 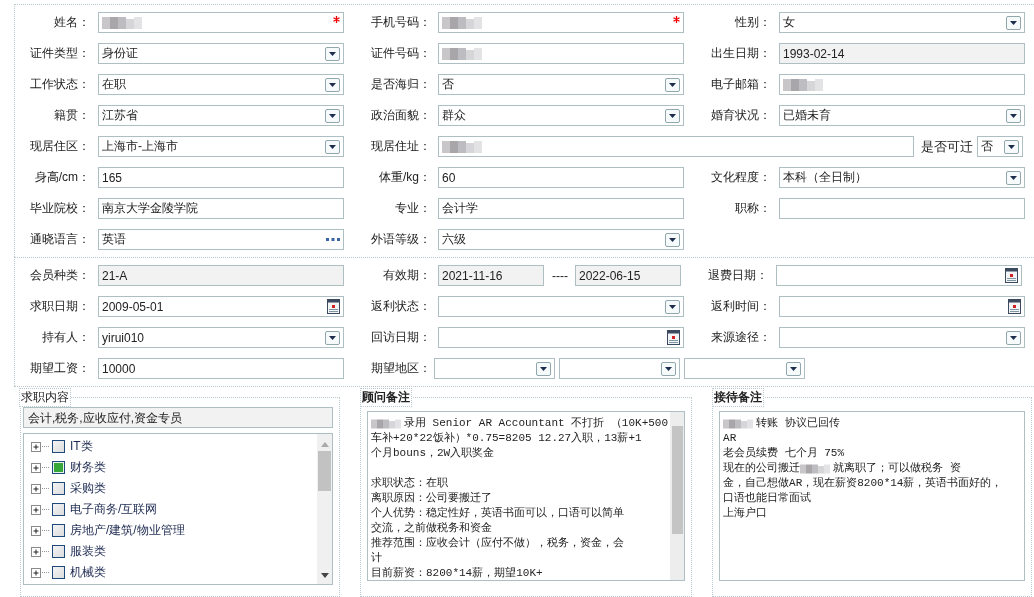 What do you see at coordinates (561, 239) in the screenshot?
I see `dropdown-field: 六级` at bounding box center [561, 239].